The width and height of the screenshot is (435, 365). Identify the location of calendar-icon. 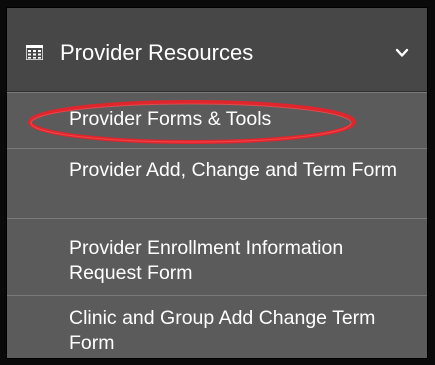
(34, 52).